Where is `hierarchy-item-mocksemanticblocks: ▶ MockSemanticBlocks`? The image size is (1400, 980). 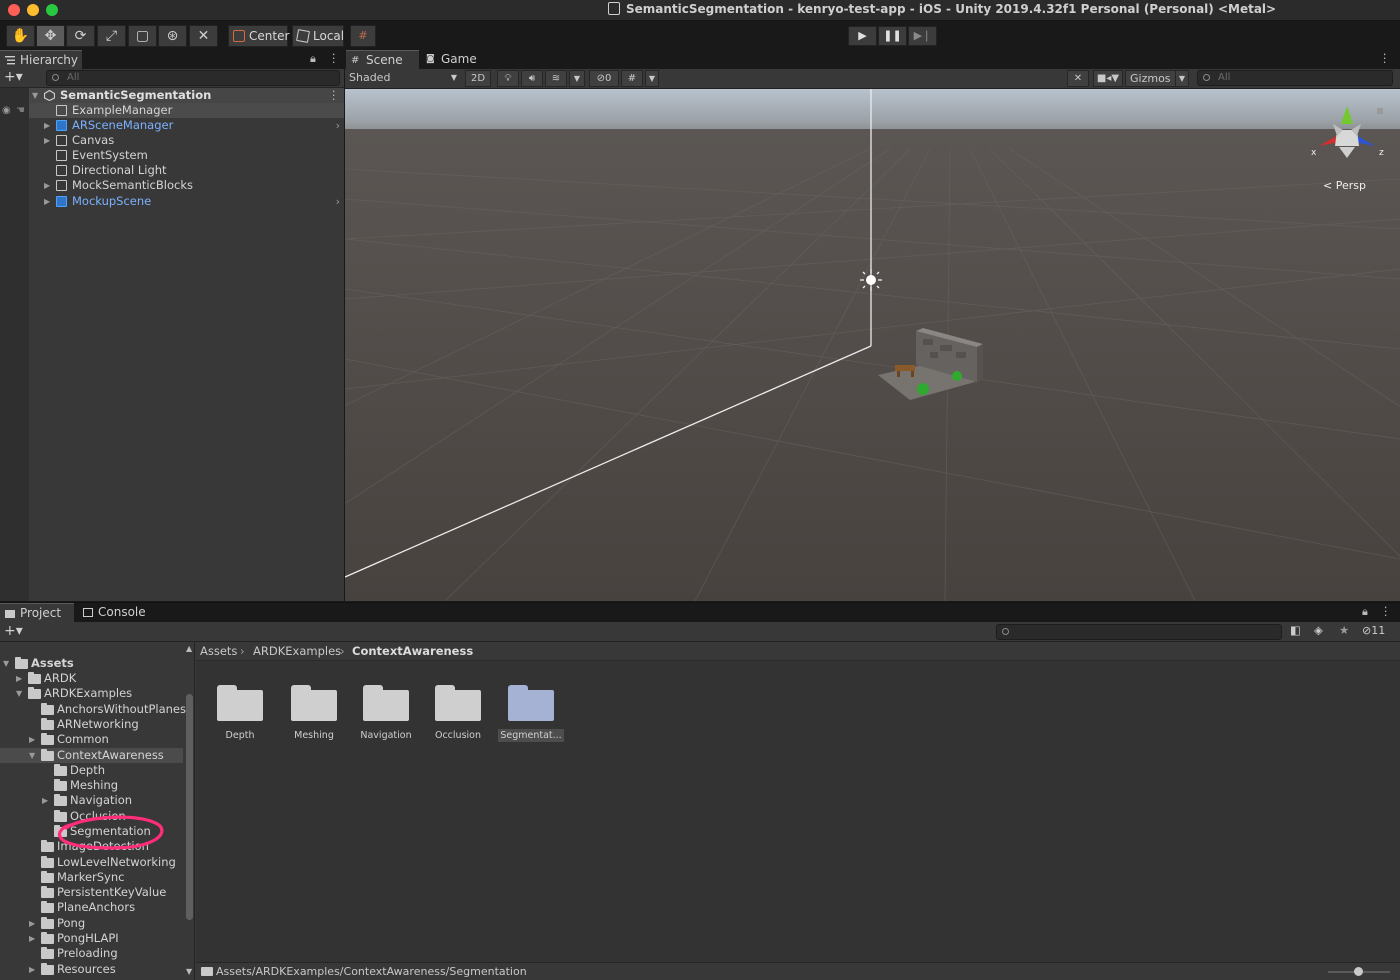
hierarchy-item-mocksemanticblocks: ▶ MockSemanticBlocks is located at coordinates (186, 185).